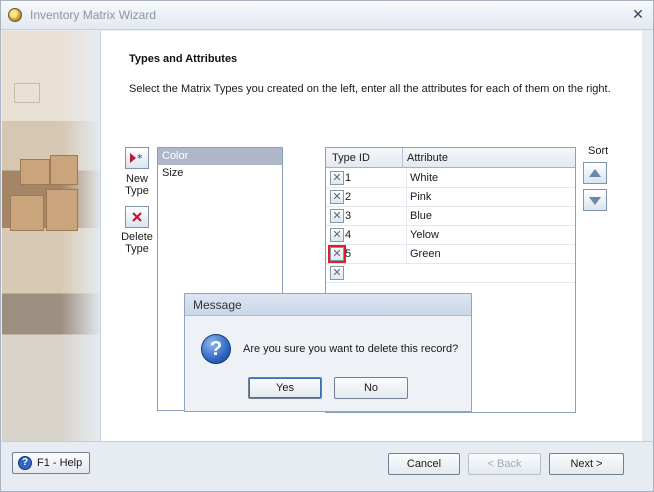  Describe the element at coordinates (328, 441) in the screenshot. I see `footer-divider` at that location.